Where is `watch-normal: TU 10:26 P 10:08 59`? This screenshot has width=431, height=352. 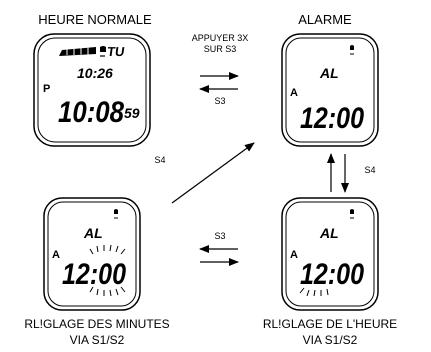
watch-normal: TU 10:26 P 10:08 59 is located at coordinates (92, 90).